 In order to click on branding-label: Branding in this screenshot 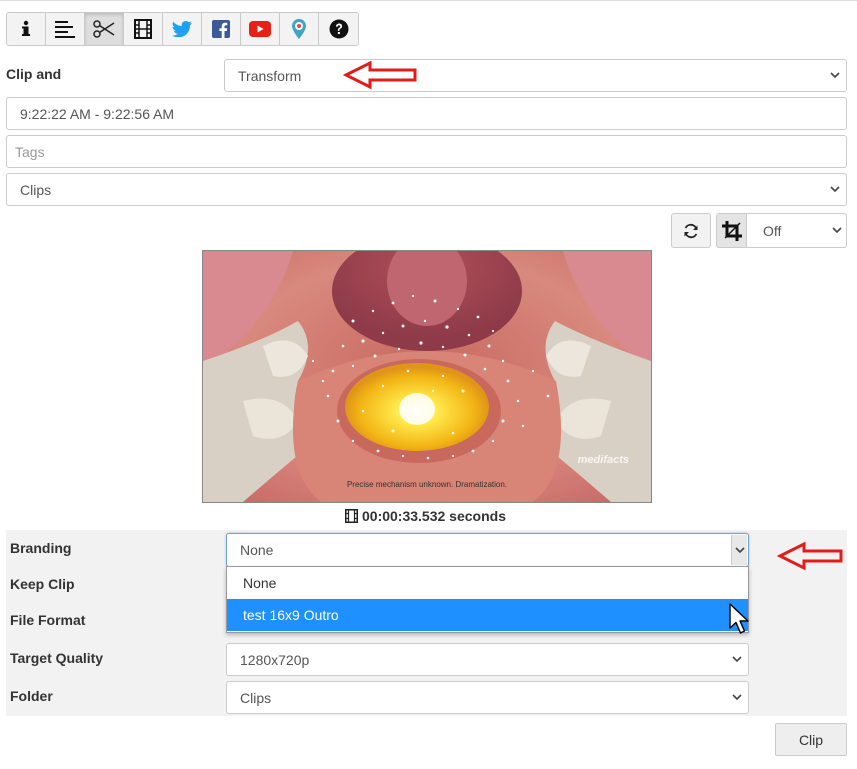, I will do `click(41, 548)`.